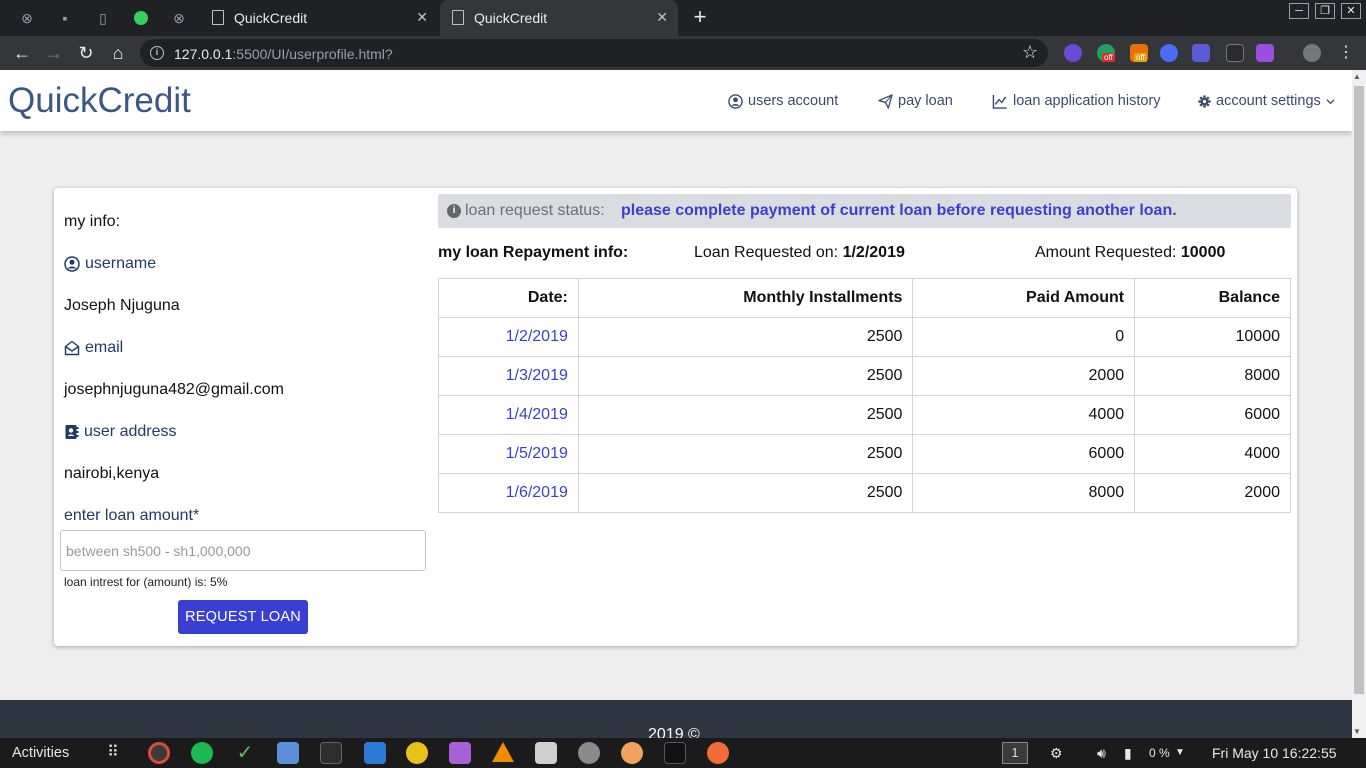  What do you see at coordinates (112, 473) in the screenshot?
I see `address-value: nairobi,kenya` at bounding box center [112, 473].